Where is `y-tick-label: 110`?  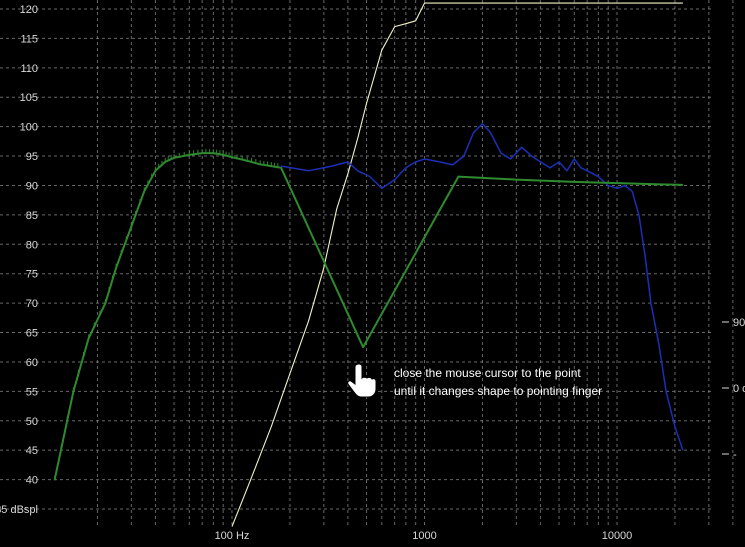
y-tick-label: 110 is located at coordinates (29, 69).